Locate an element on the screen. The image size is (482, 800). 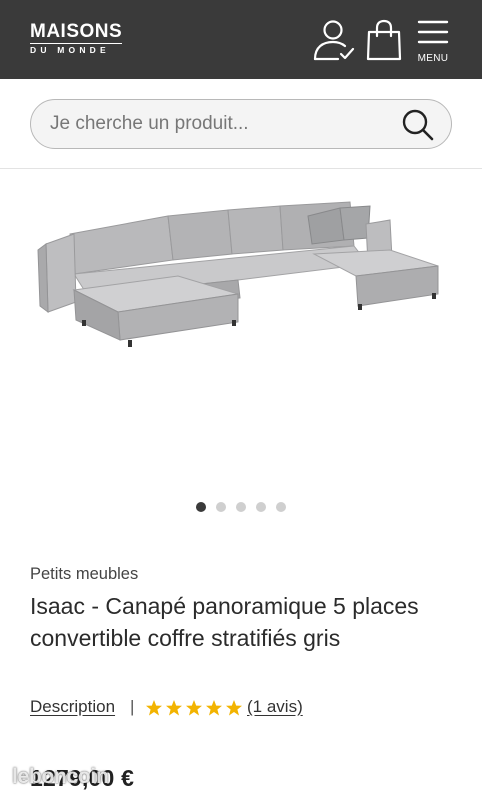
search-bar is located at coordinates (241, 124).